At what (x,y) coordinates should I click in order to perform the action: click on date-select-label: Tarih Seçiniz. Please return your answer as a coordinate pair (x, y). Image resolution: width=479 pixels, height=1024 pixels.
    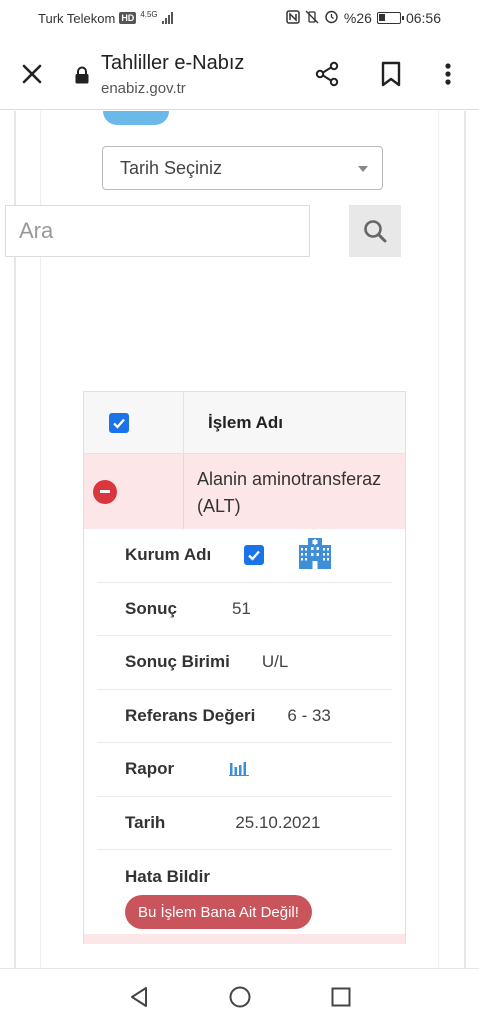
    Looking at the image, I should click on (171, 167).